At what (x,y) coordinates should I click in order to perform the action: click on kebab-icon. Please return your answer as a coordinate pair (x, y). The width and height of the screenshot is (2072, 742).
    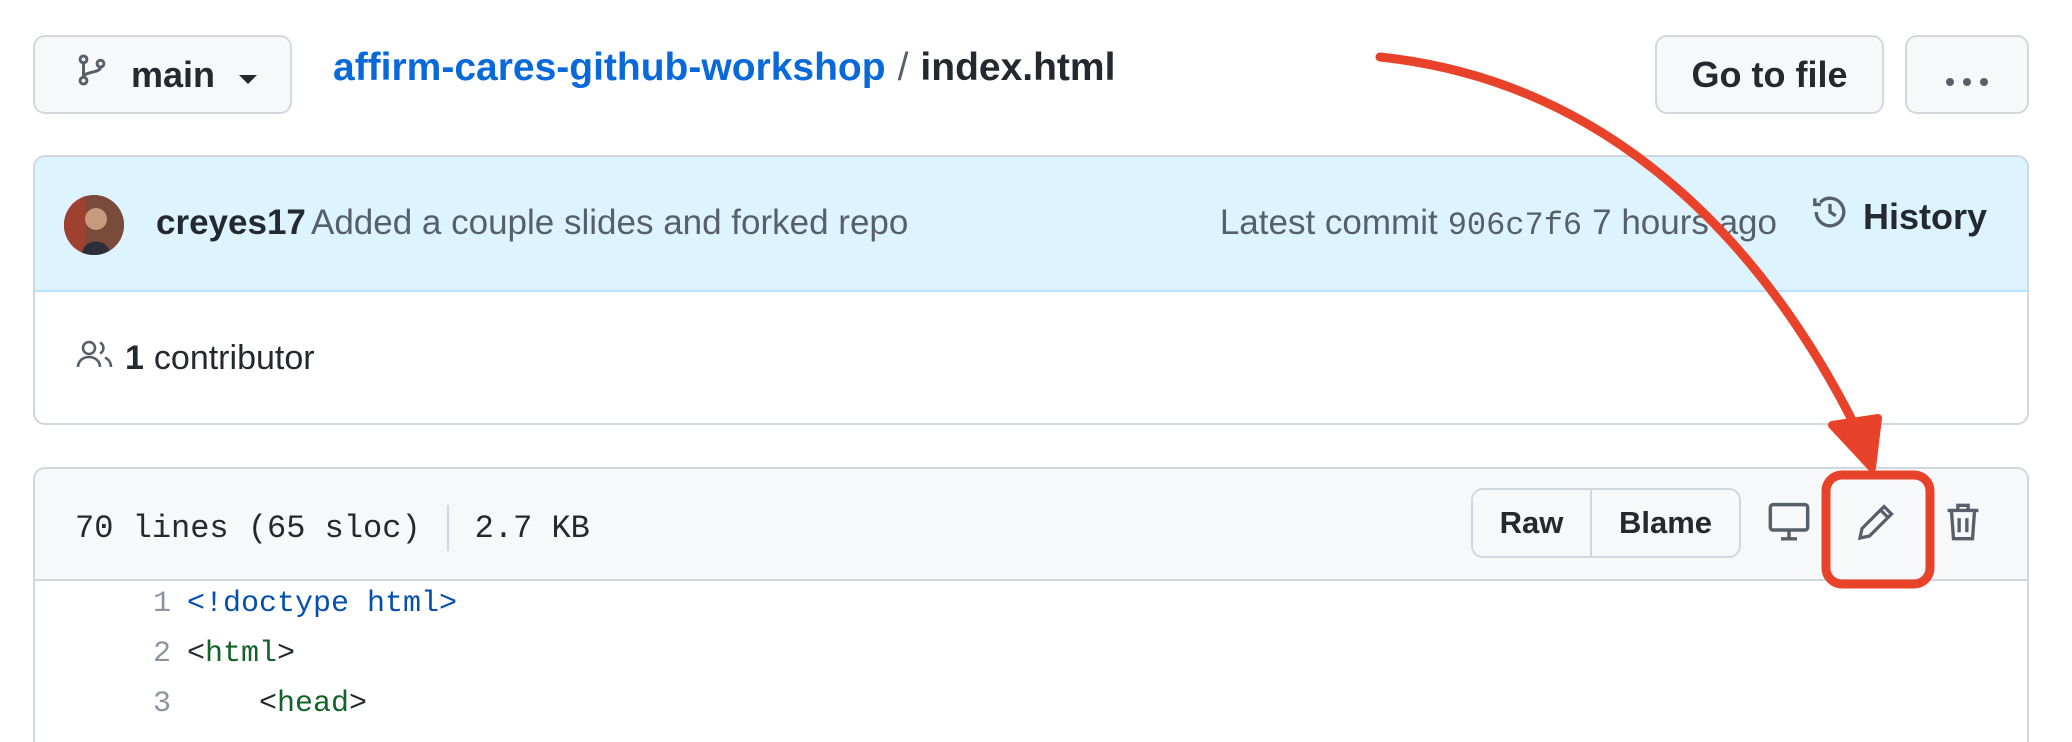
    Looking at the image, I should click on (1967, 75).